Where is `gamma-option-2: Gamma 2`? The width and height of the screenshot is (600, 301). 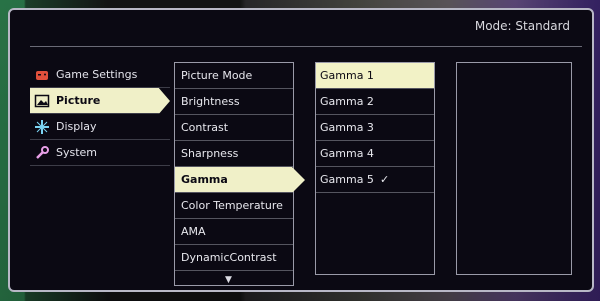 gamma-option-2: Gamma 2 is located at coordinates (375, 102).